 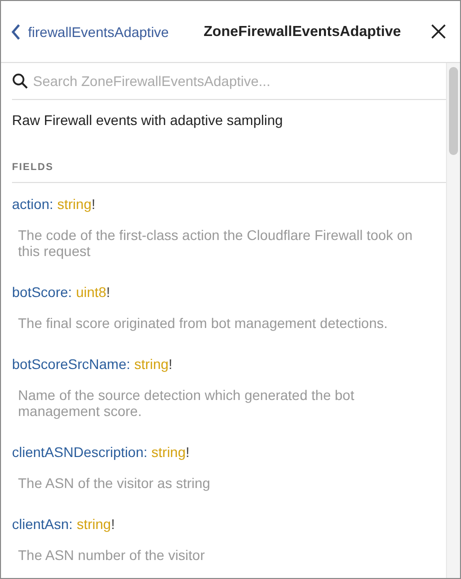 What do you see at coordinates (216, 243) in the screenshot?
I see `field-description: The code of the first-class action the Cloudflare Firewall took on this request` at bounding box center [216, 243].